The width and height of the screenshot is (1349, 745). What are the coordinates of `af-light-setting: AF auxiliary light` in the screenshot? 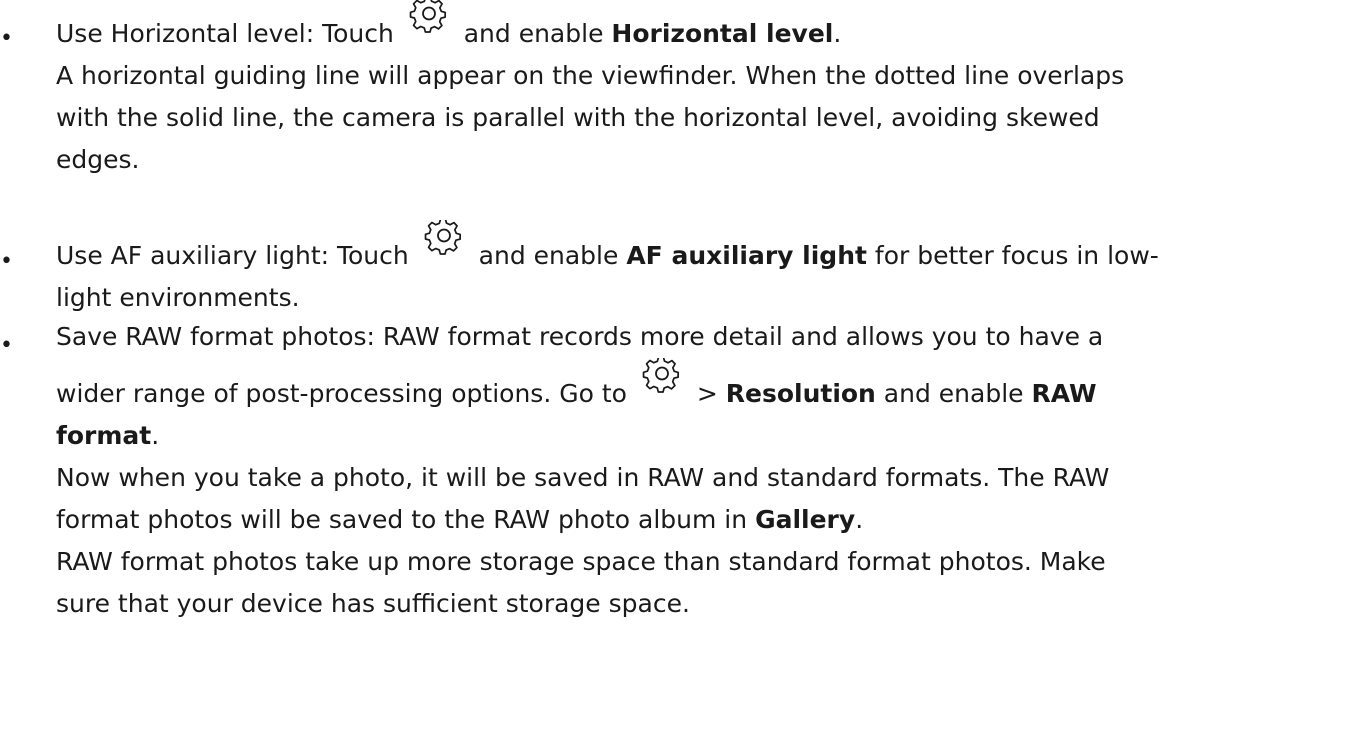 It's located at (746, 255).